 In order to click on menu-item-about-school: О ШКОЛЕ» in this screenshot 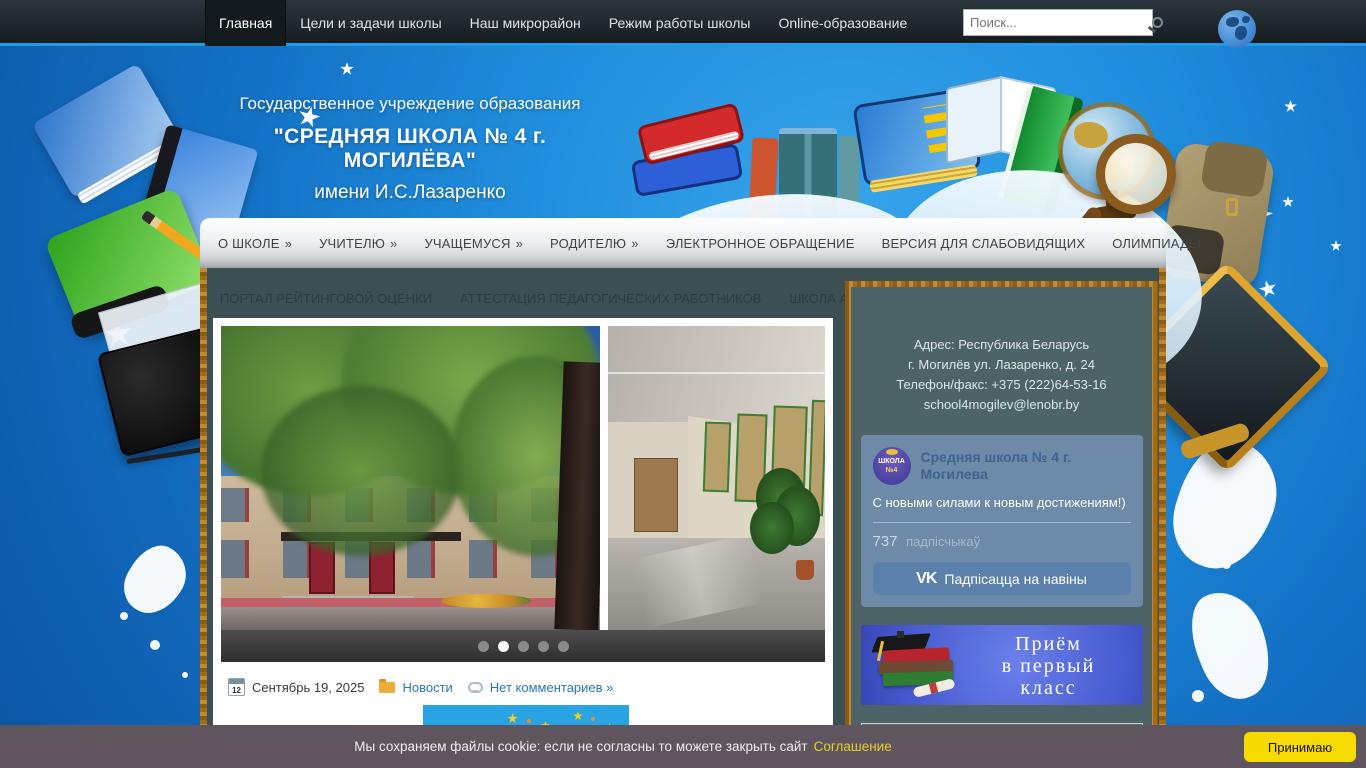, I will do `click(255, 243)`.